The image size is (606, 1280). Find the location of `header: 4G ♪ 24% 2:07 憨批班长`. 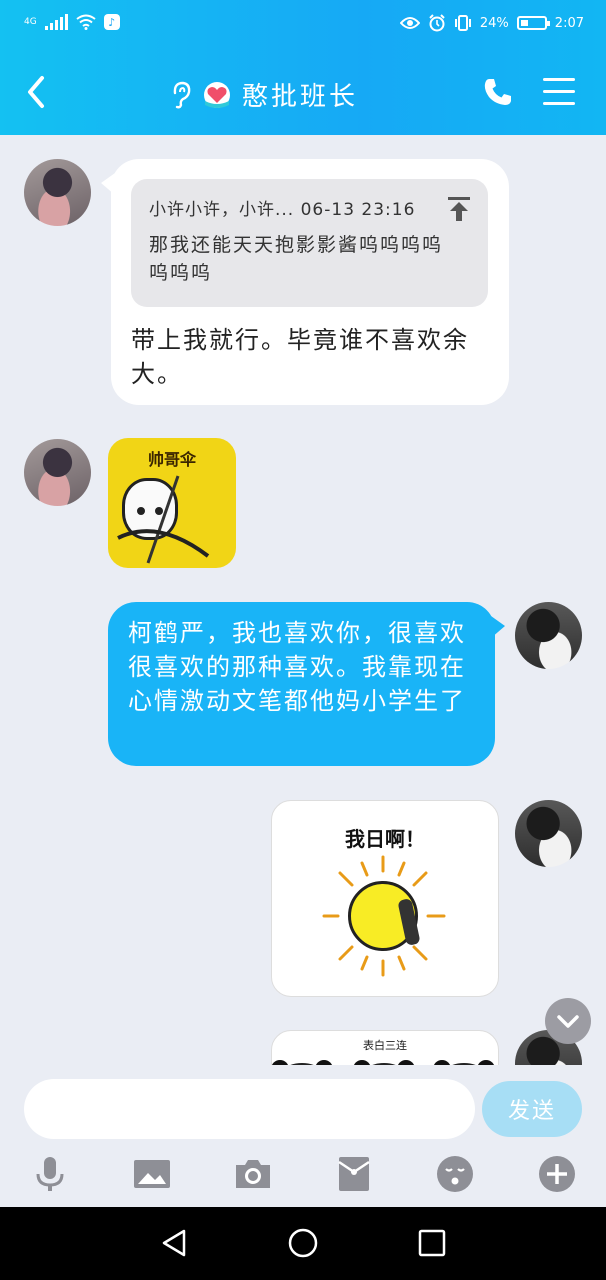

header: 4G ♪ 24% 2:07 憨批班长 is located at coordinates (303, 67).